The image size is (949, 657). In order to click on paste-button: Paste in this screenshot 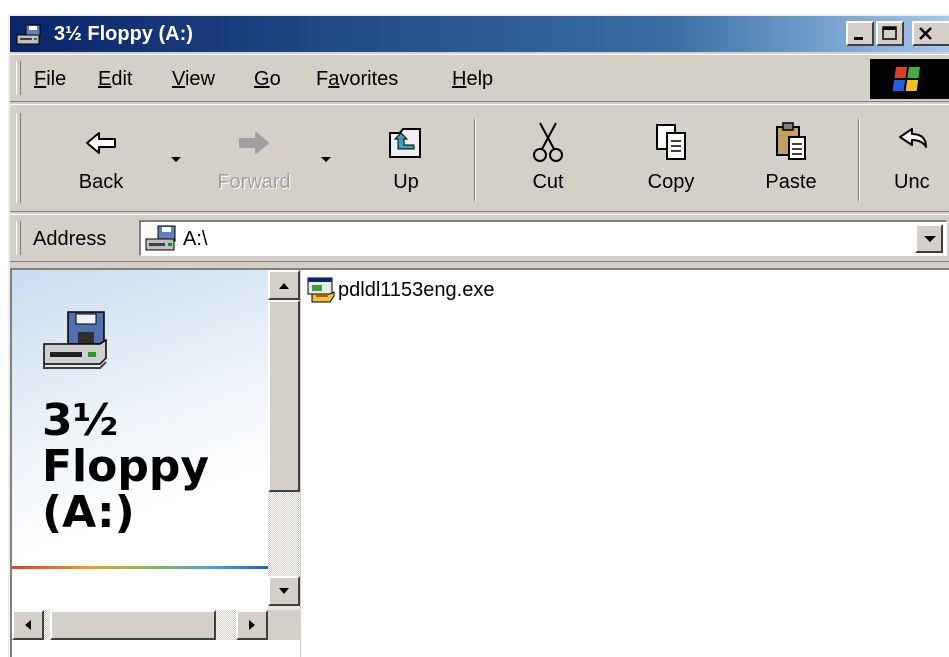, I will do `click(791, 160)`.